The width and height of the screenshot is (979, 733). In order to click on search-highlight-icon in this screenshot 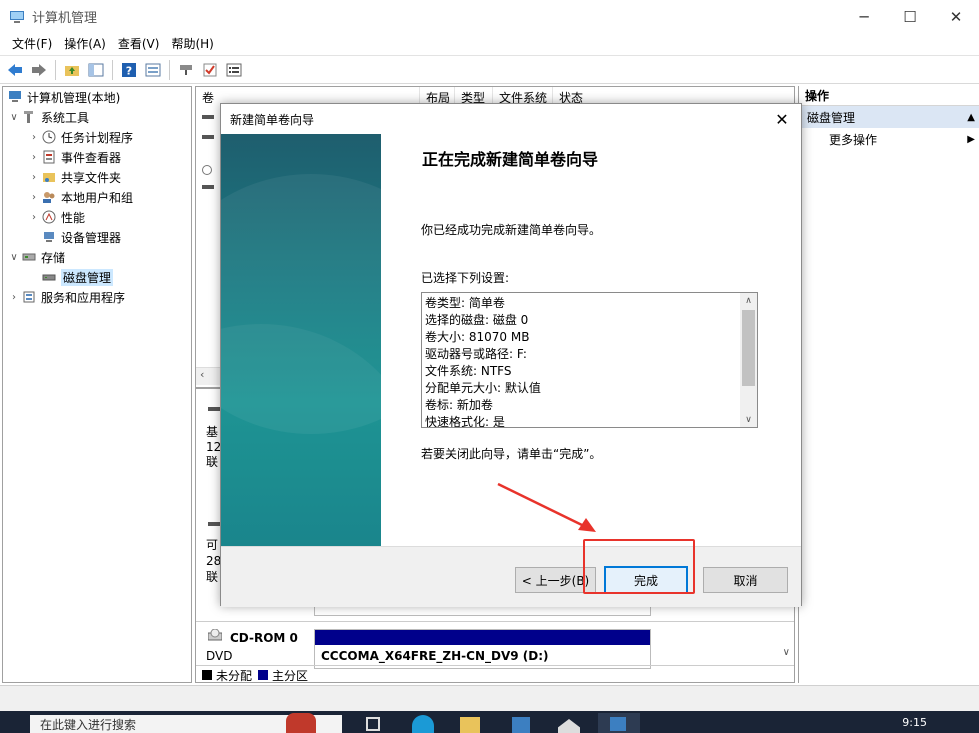, I will do `click(301, 723)`.